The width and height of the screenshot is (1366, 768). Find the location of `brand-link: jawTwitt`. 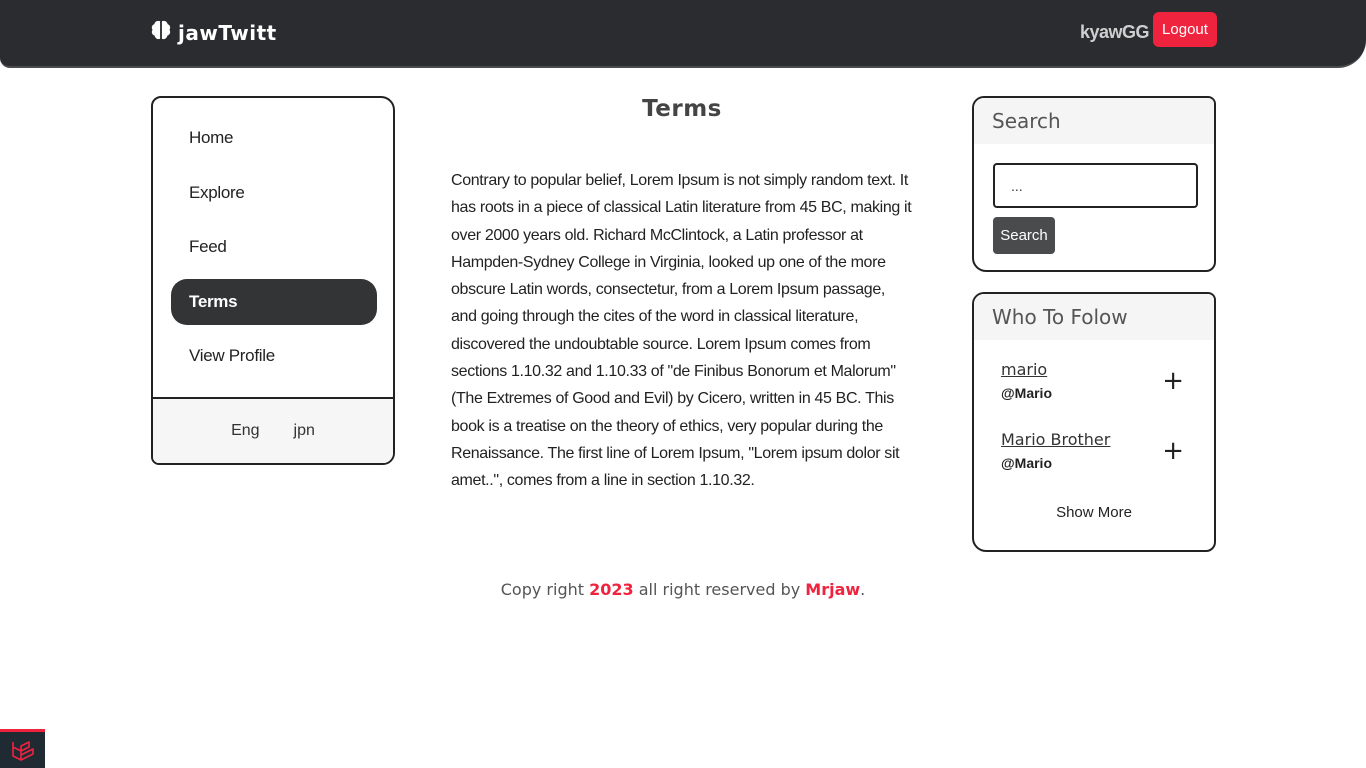

brand-link: jawTwitt is located at coordinates (213, 32).